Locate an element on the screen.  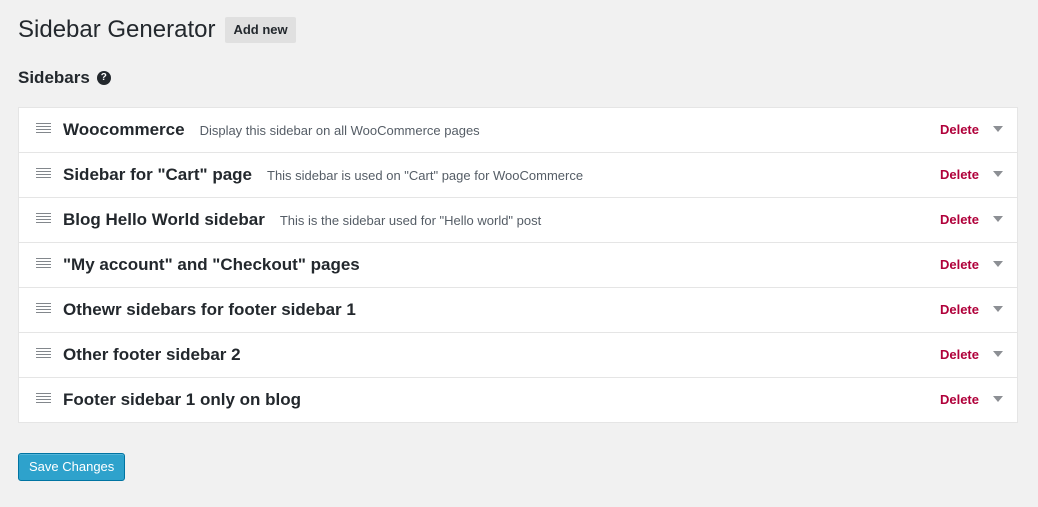
add-new-button: Add new is located at coordinates (260, 30).